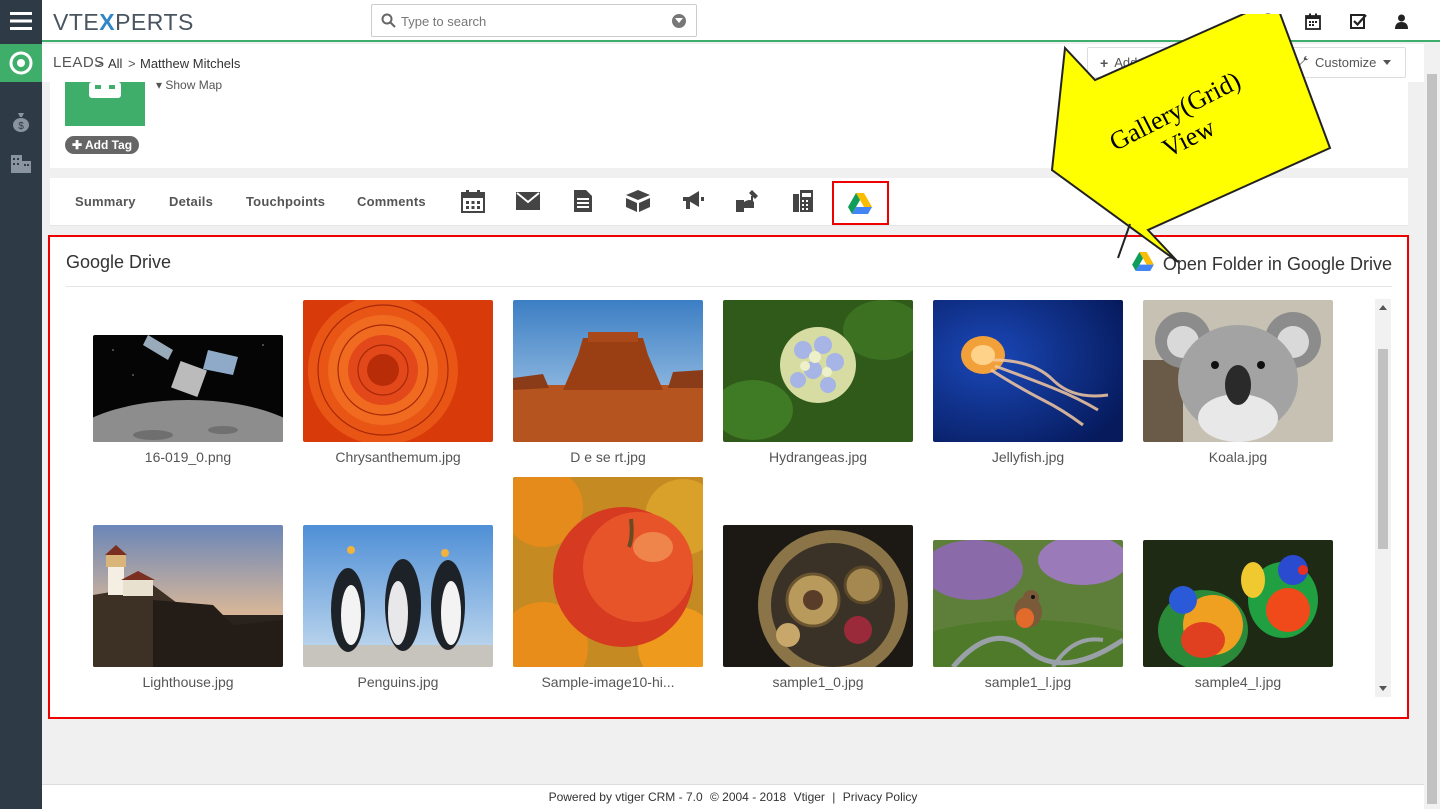  Describe the element at coordinates (693, 201) in the screenshot. I see `megaphone-icon` at that location.